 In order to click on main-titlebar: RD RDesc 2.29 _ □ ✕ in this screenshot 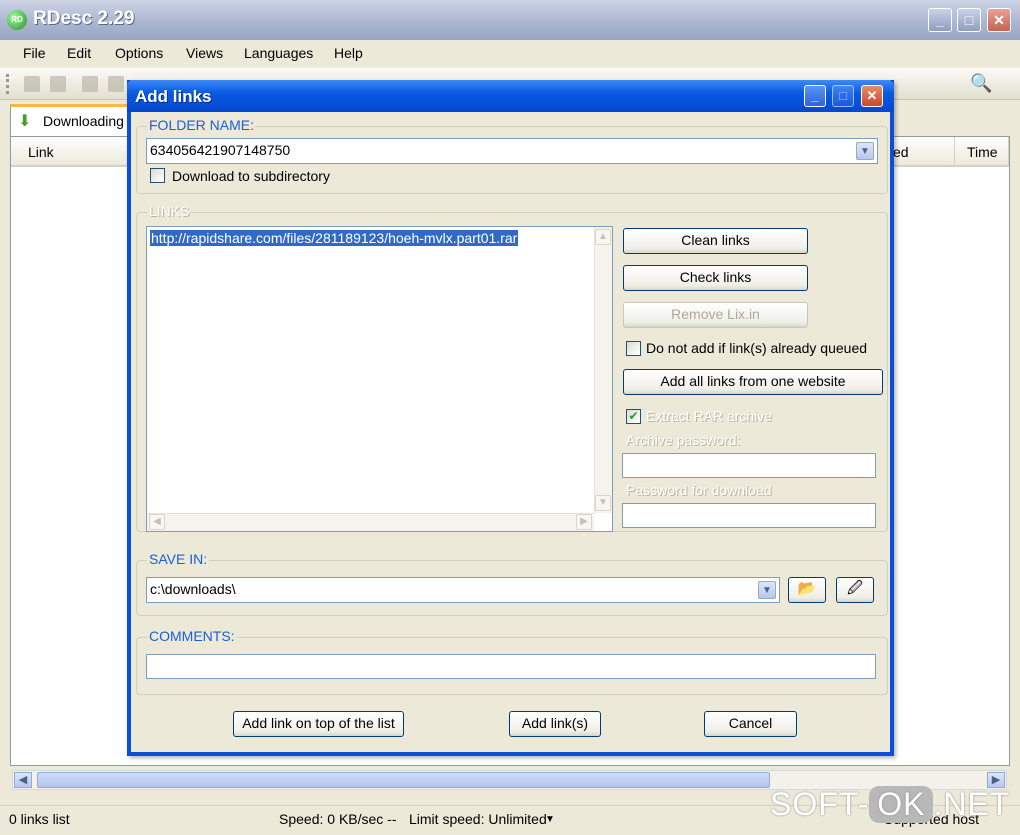, I will do `click(510, 20)`.